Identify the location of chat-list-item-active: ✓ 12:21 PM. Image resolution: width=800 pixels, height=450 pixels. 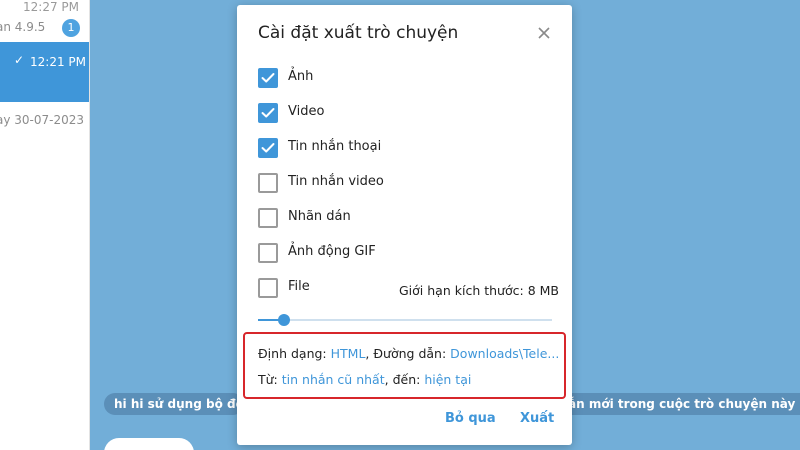
(44, 72).